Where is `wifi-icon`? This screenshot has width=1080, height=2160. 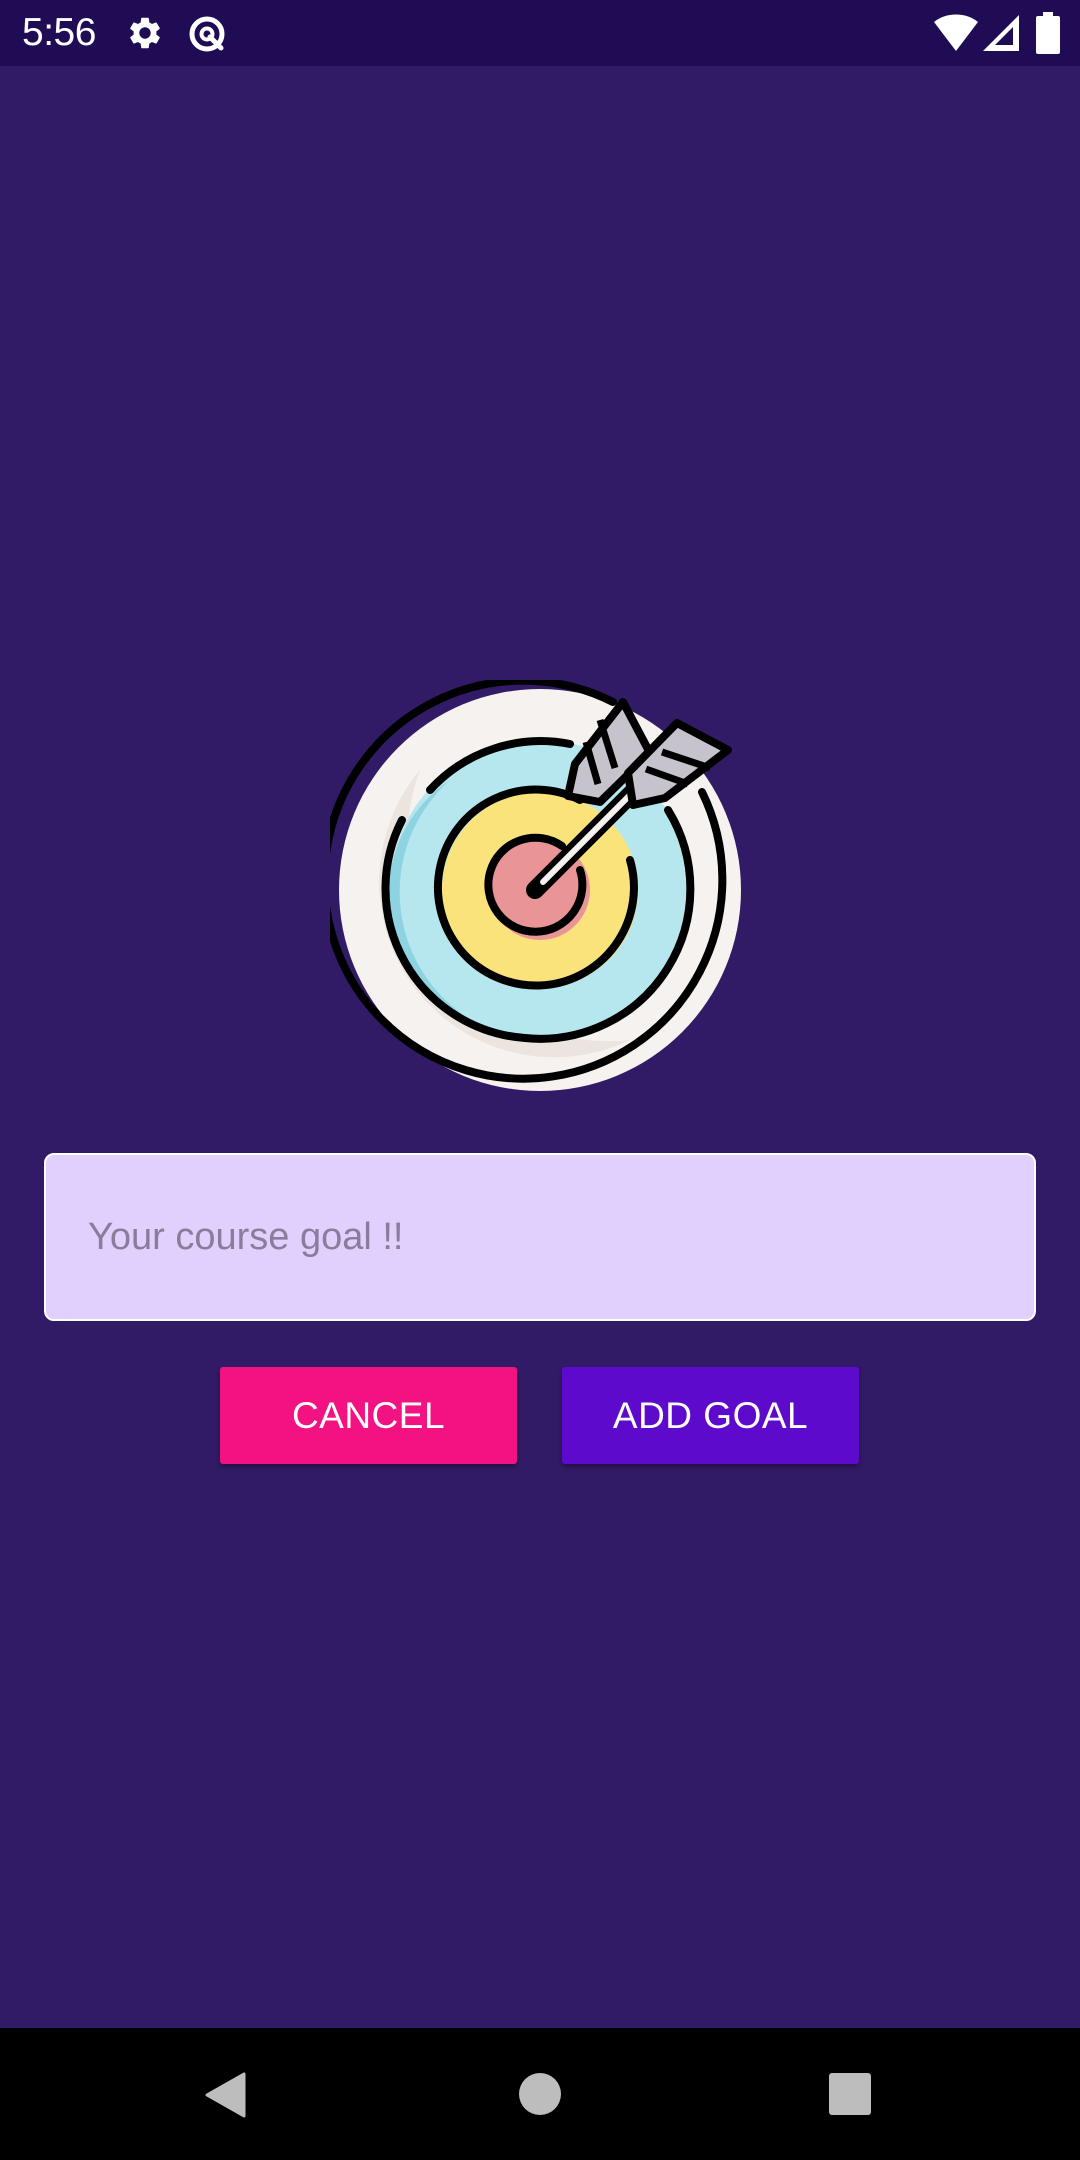 wifi-icon is located at coordinates (956, 32).